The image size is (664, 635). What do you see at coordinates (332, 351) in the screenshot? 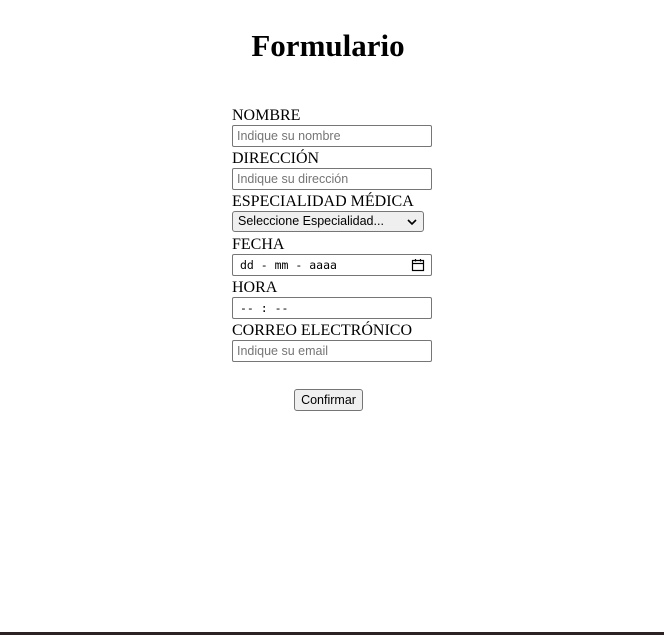
I see `correo-input: Indique su email` at bounding box center [332, 351].